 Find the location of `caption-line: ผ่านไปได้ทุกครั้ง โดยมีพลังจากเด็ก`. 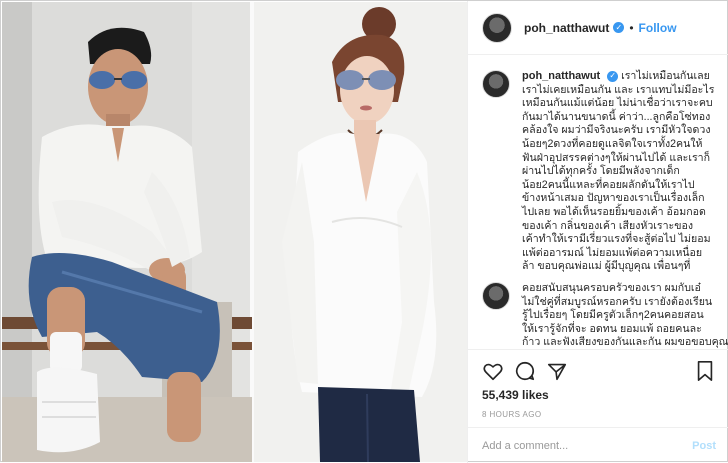

caption-line: ผ่านไปได้ทุกครั้ง โดยมีพลังจากเด็ก is located at coordinates (601, 171).